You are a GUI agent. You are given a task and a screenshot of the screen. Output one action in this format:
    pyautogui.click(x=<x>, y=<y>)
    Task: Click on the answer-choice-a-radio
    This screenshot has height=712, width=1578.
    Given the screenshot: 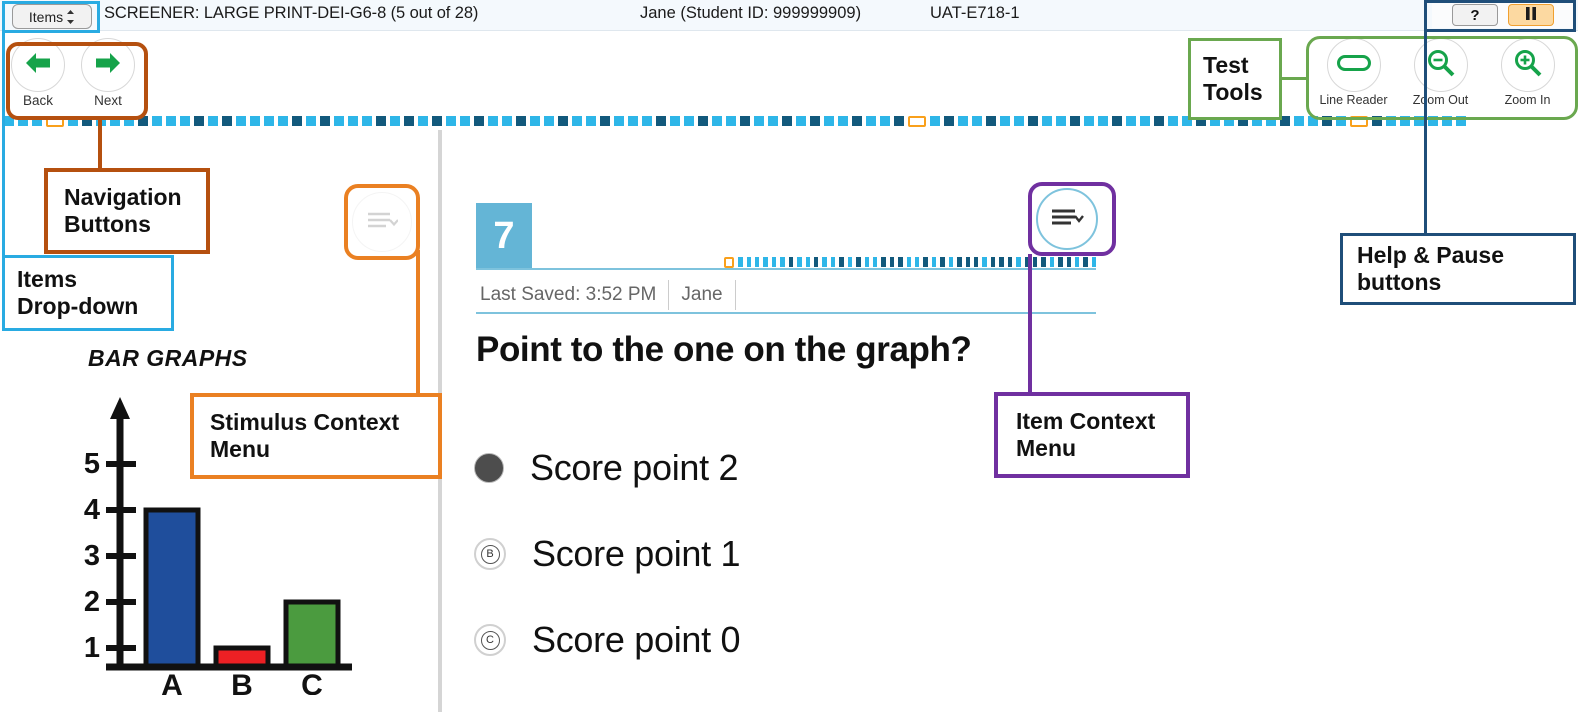 What is the action you would take?
    pyautogui.click(x=489, y=468)
    